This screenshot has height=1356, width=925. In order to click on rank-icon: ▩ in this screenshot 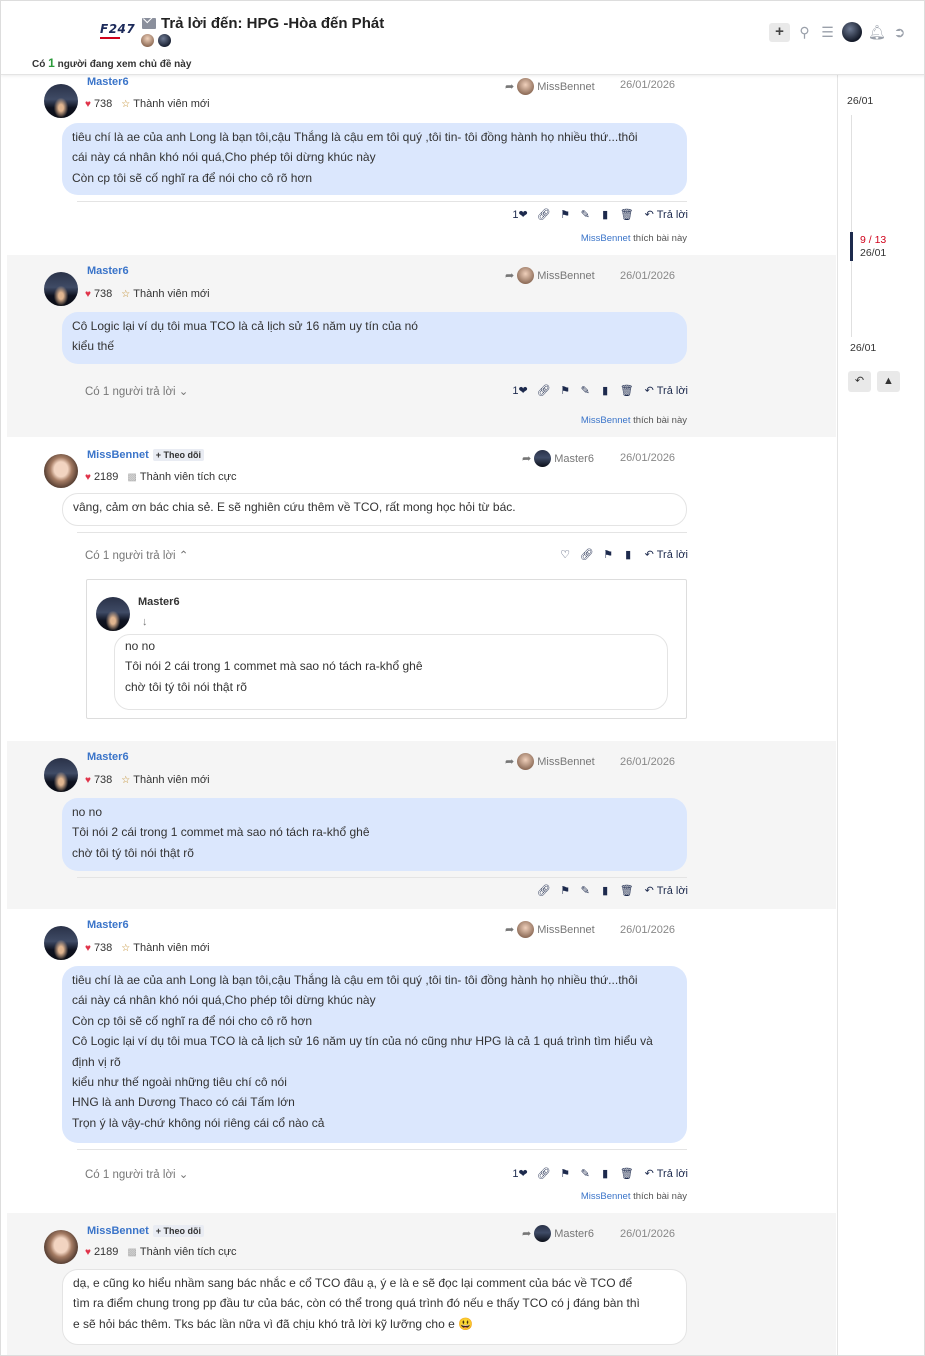, I will do `click(132, 1252)`.